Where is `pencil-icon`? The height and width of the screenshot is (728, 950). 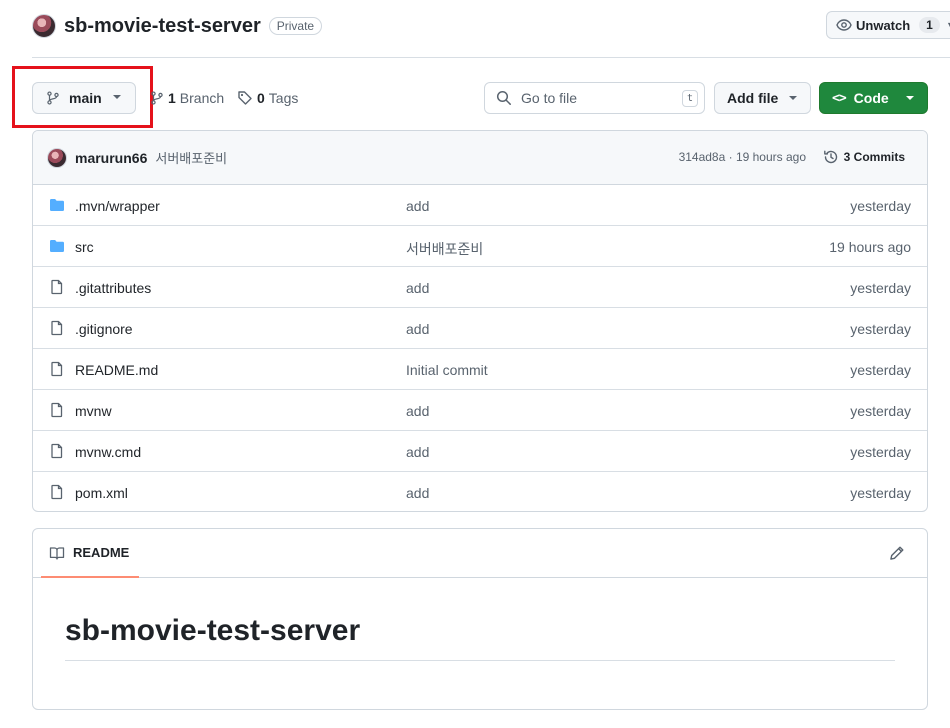 pencil-icon is located at coordinates (897, 553).